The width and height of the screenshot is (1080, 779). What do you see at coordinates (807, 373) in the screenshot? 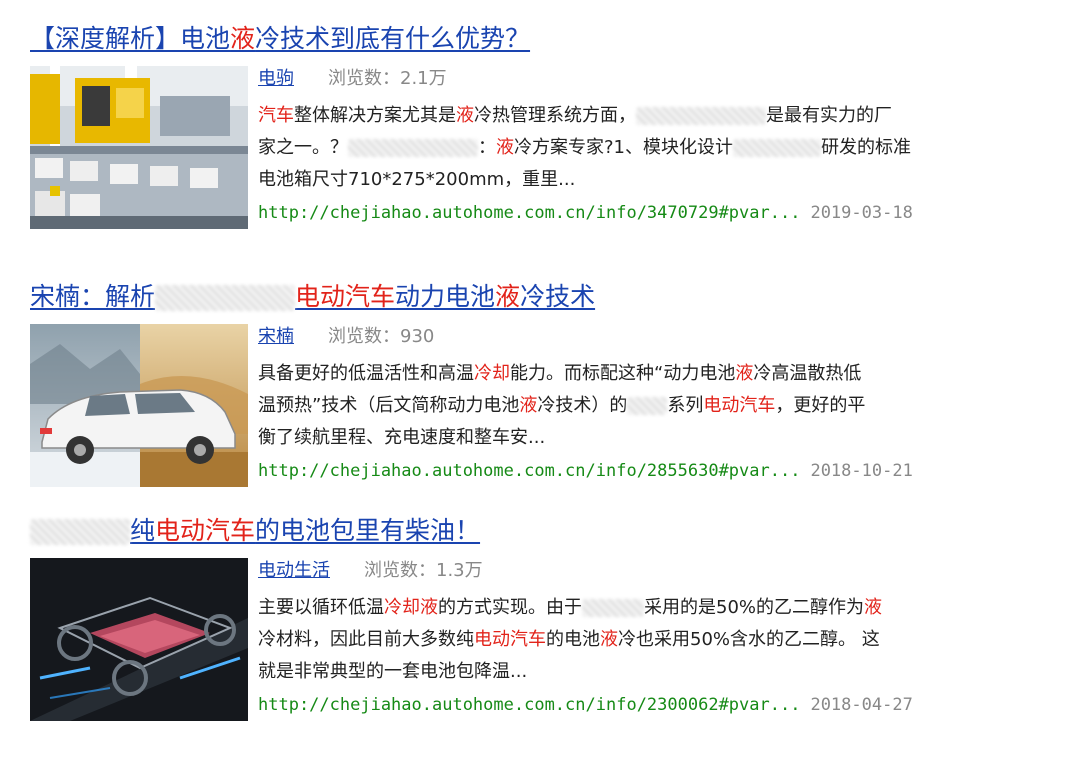
I see `text-segment: 冷高温散热低` at bounding box center [807, 373].